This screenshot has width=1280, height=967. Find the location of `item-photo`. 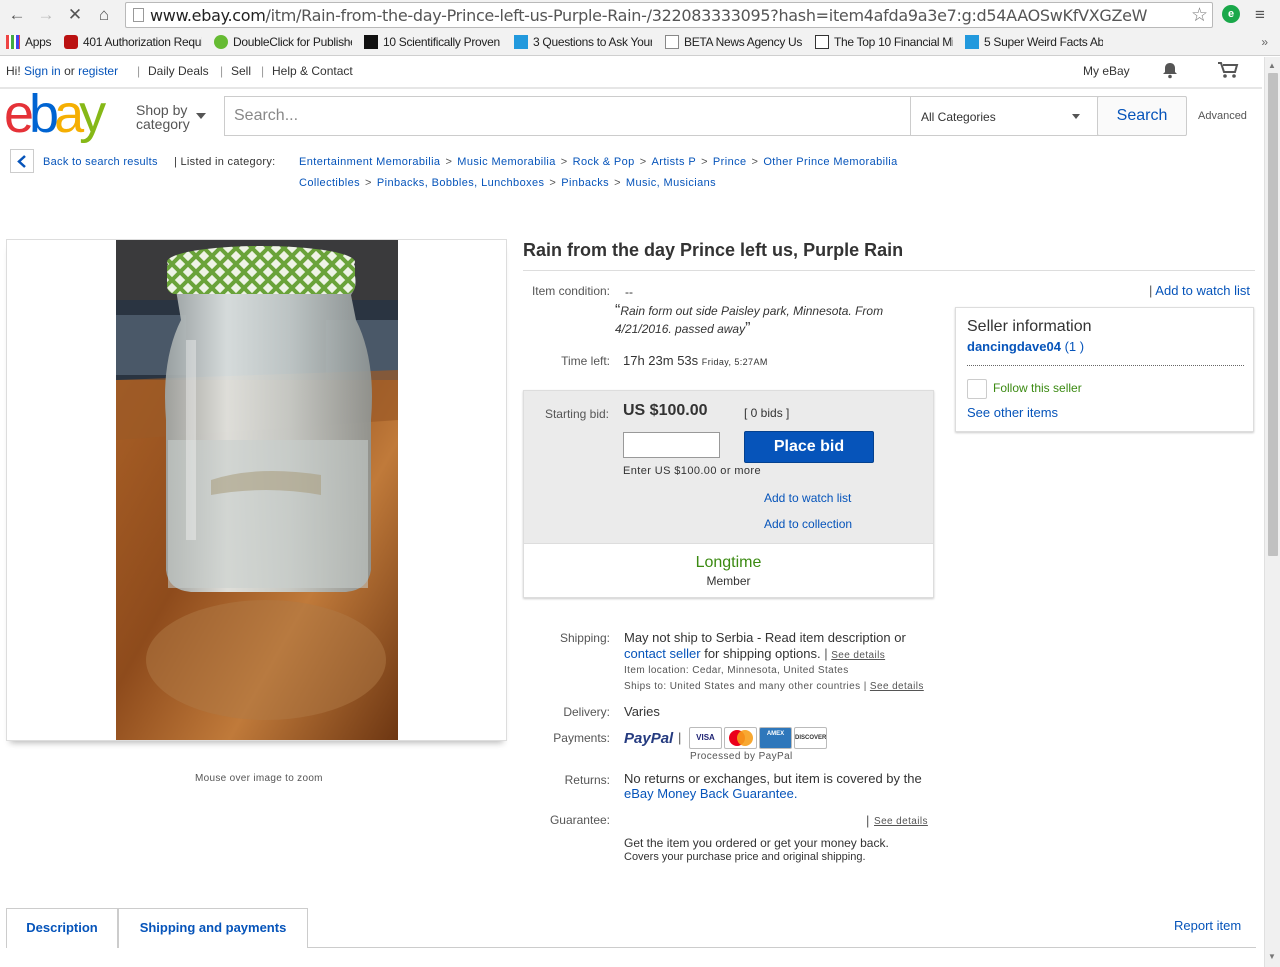

item-photo is located at coordinates (257, 490).